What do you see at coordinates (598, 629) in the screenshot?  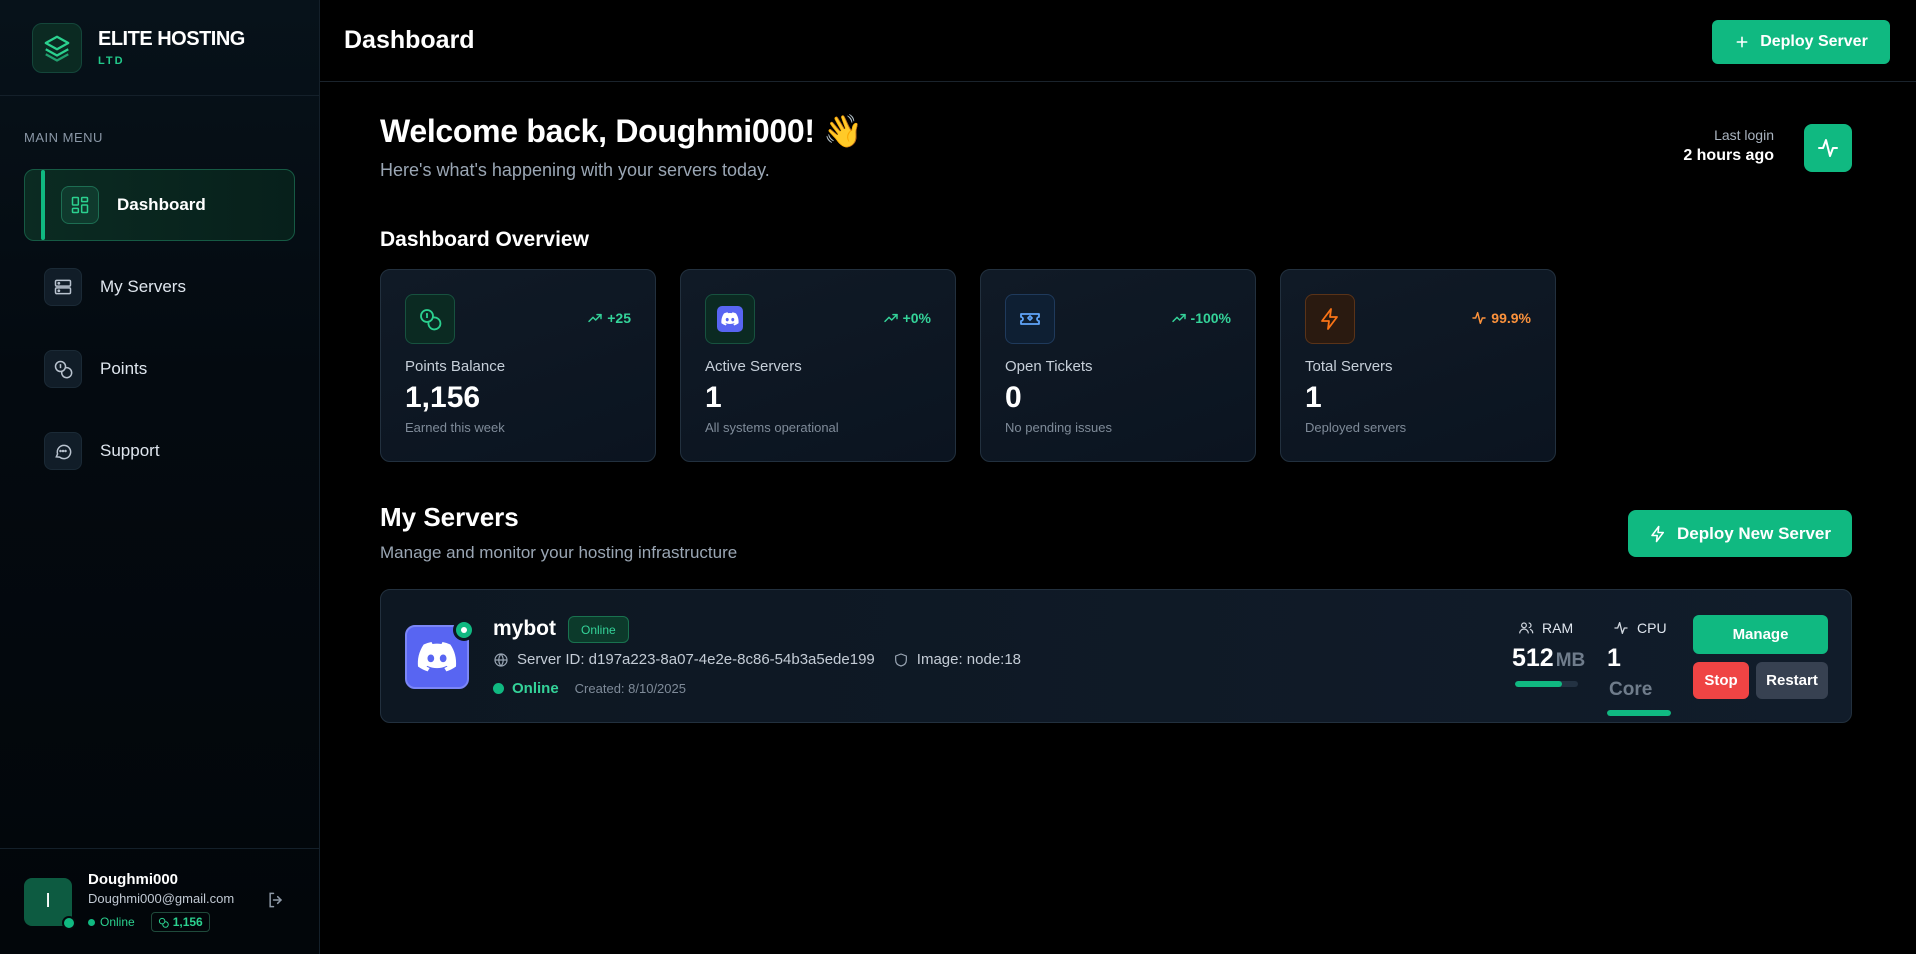 I see `status-badge: Online` at bounding box center [598, 629].